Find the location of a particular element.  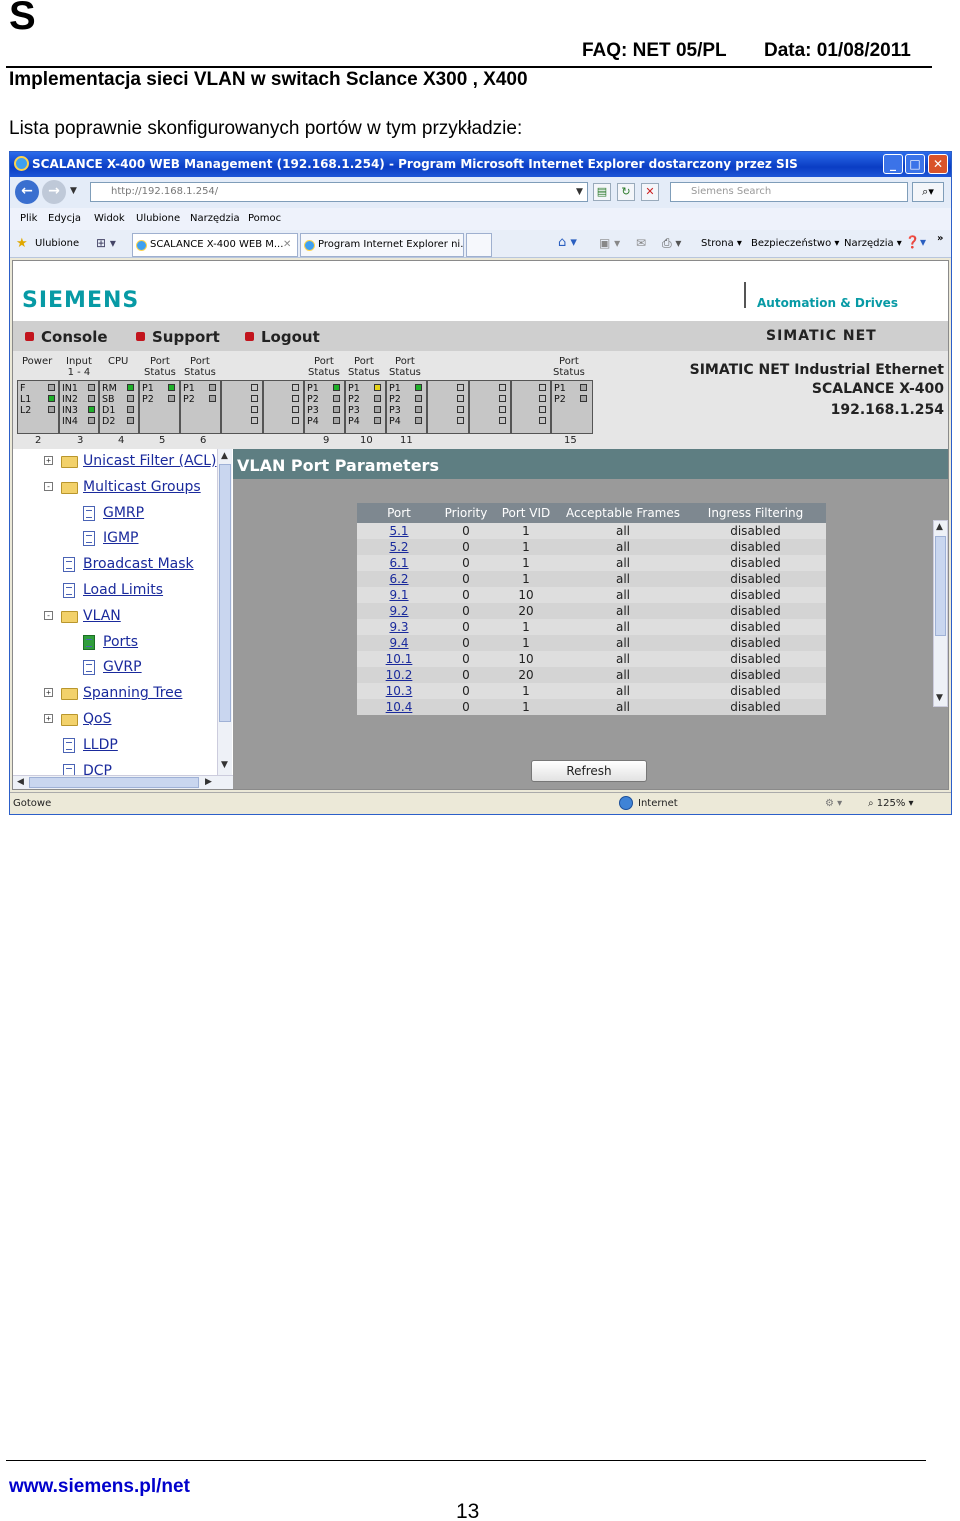

menu-item: Plik is located at coordinates (28, 218).